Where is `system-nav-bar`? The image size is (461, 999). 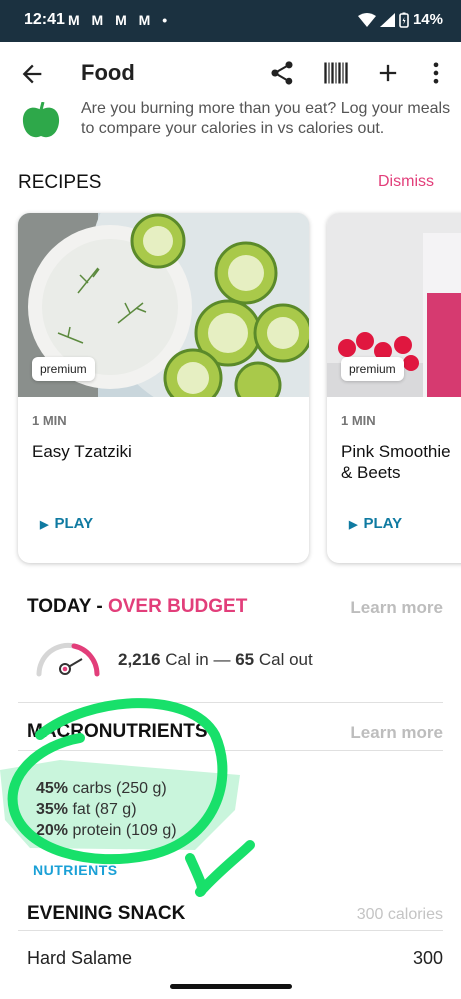
system-nav-bar is located at coordinates (230, 985).